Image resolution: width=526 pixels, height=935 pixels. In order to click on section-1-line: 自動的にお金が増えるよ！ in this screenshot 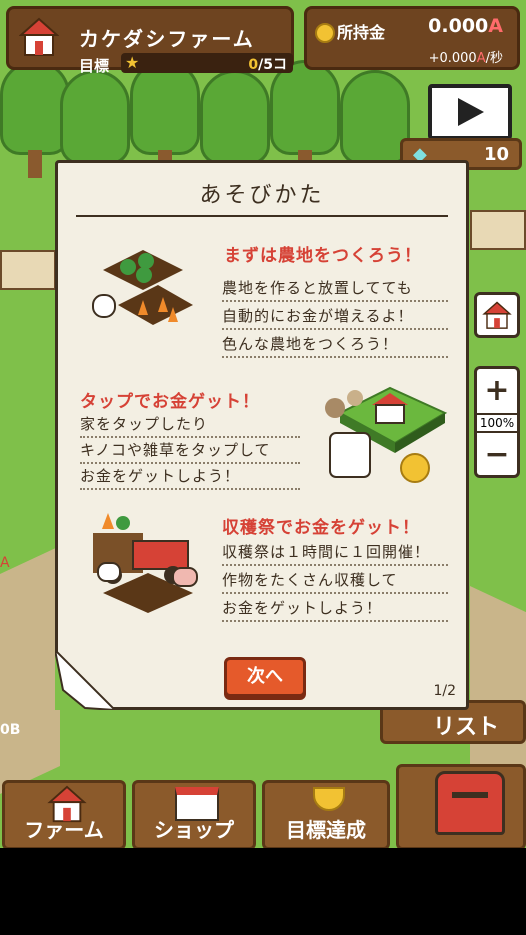, I will do `click(335, 317)`.